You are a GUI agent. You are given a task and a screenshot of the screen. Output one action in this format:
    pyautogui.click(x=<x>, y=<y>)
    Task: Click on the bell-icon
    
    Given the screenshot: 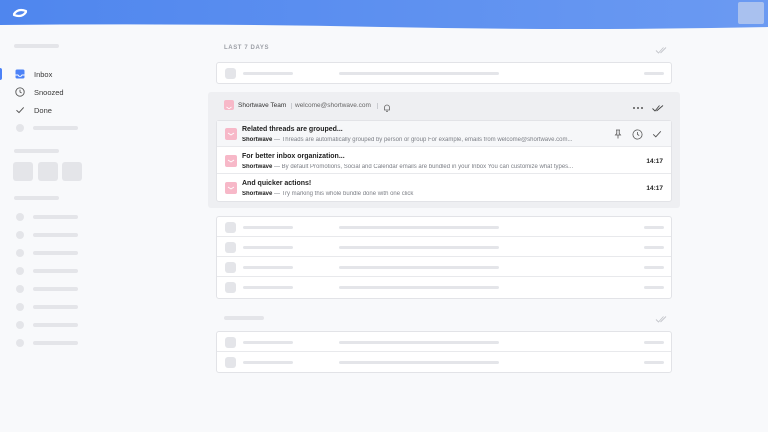 What is the action you would take?
    pyautogui.click(x=387, y=106)
    